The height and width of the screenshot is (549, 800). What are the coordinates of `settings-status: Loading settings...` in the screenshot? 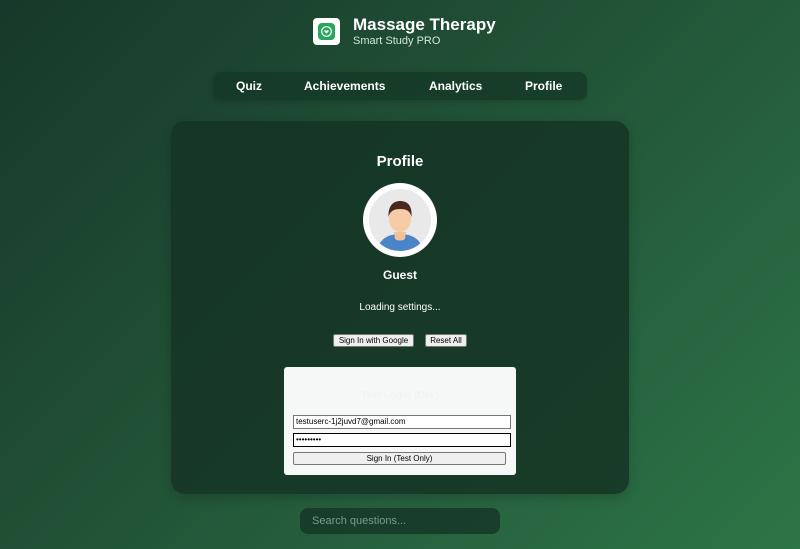 It's located at (400, 307).